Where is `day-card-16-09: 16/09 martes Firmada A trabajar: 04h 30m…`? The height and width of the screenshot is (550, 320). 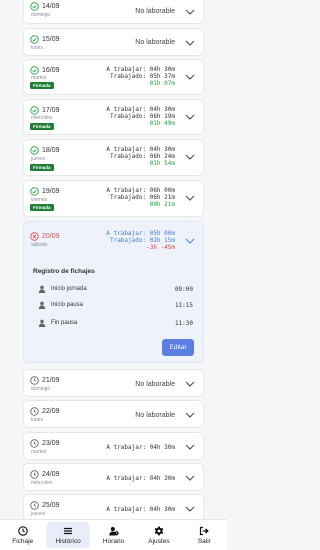 day-card-16-09: 16/09 martes Firmada A trabajar: 04h 30m… is located at coordinates (113, 77).